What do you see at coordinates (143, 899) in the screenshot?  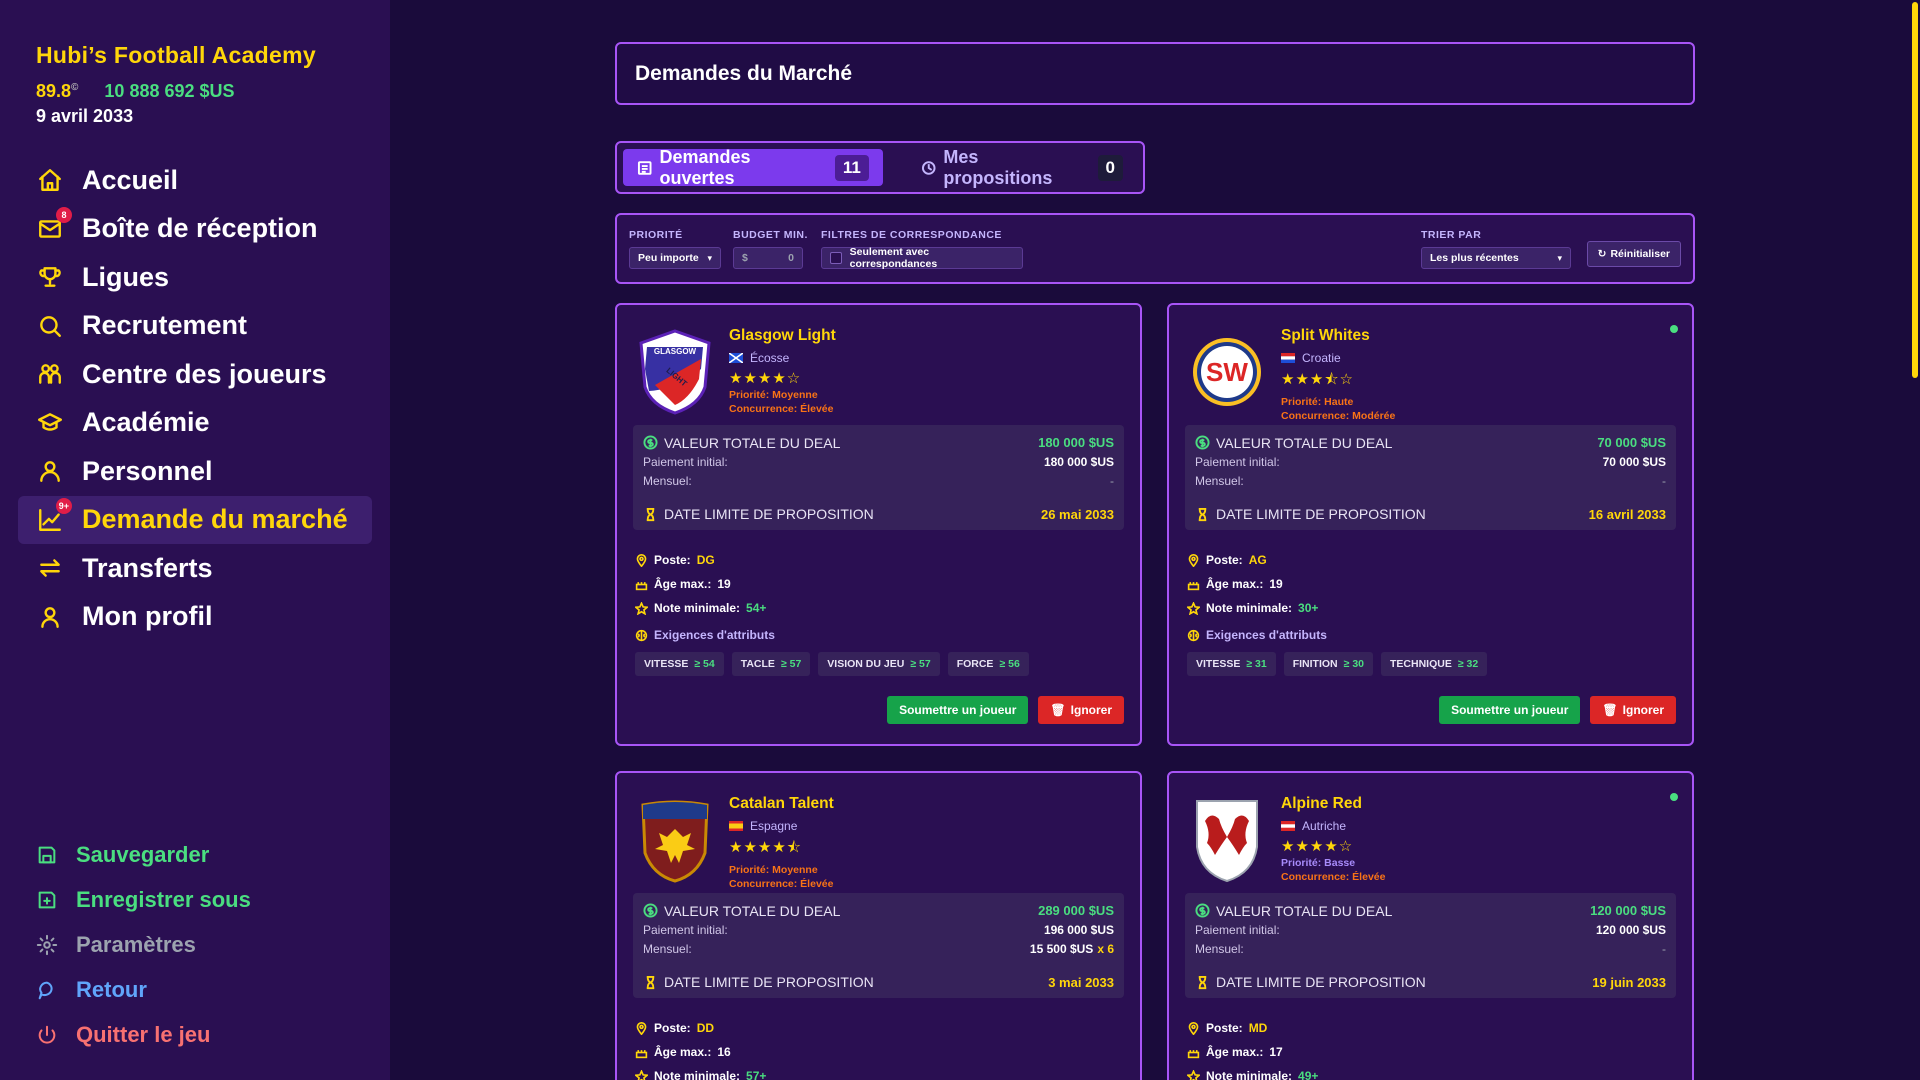 I see `save-as-button: Enregistrer sous` at bounding box center [143, 899].